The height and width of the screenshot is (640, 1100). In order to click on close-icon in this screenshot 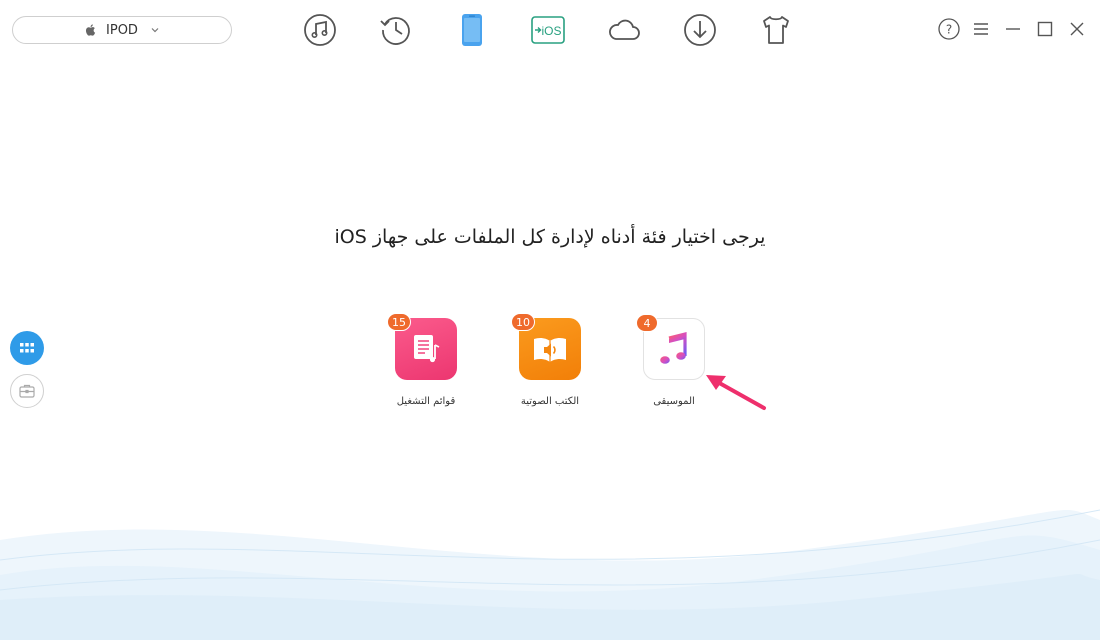, I will do `click(1077, 29)`.